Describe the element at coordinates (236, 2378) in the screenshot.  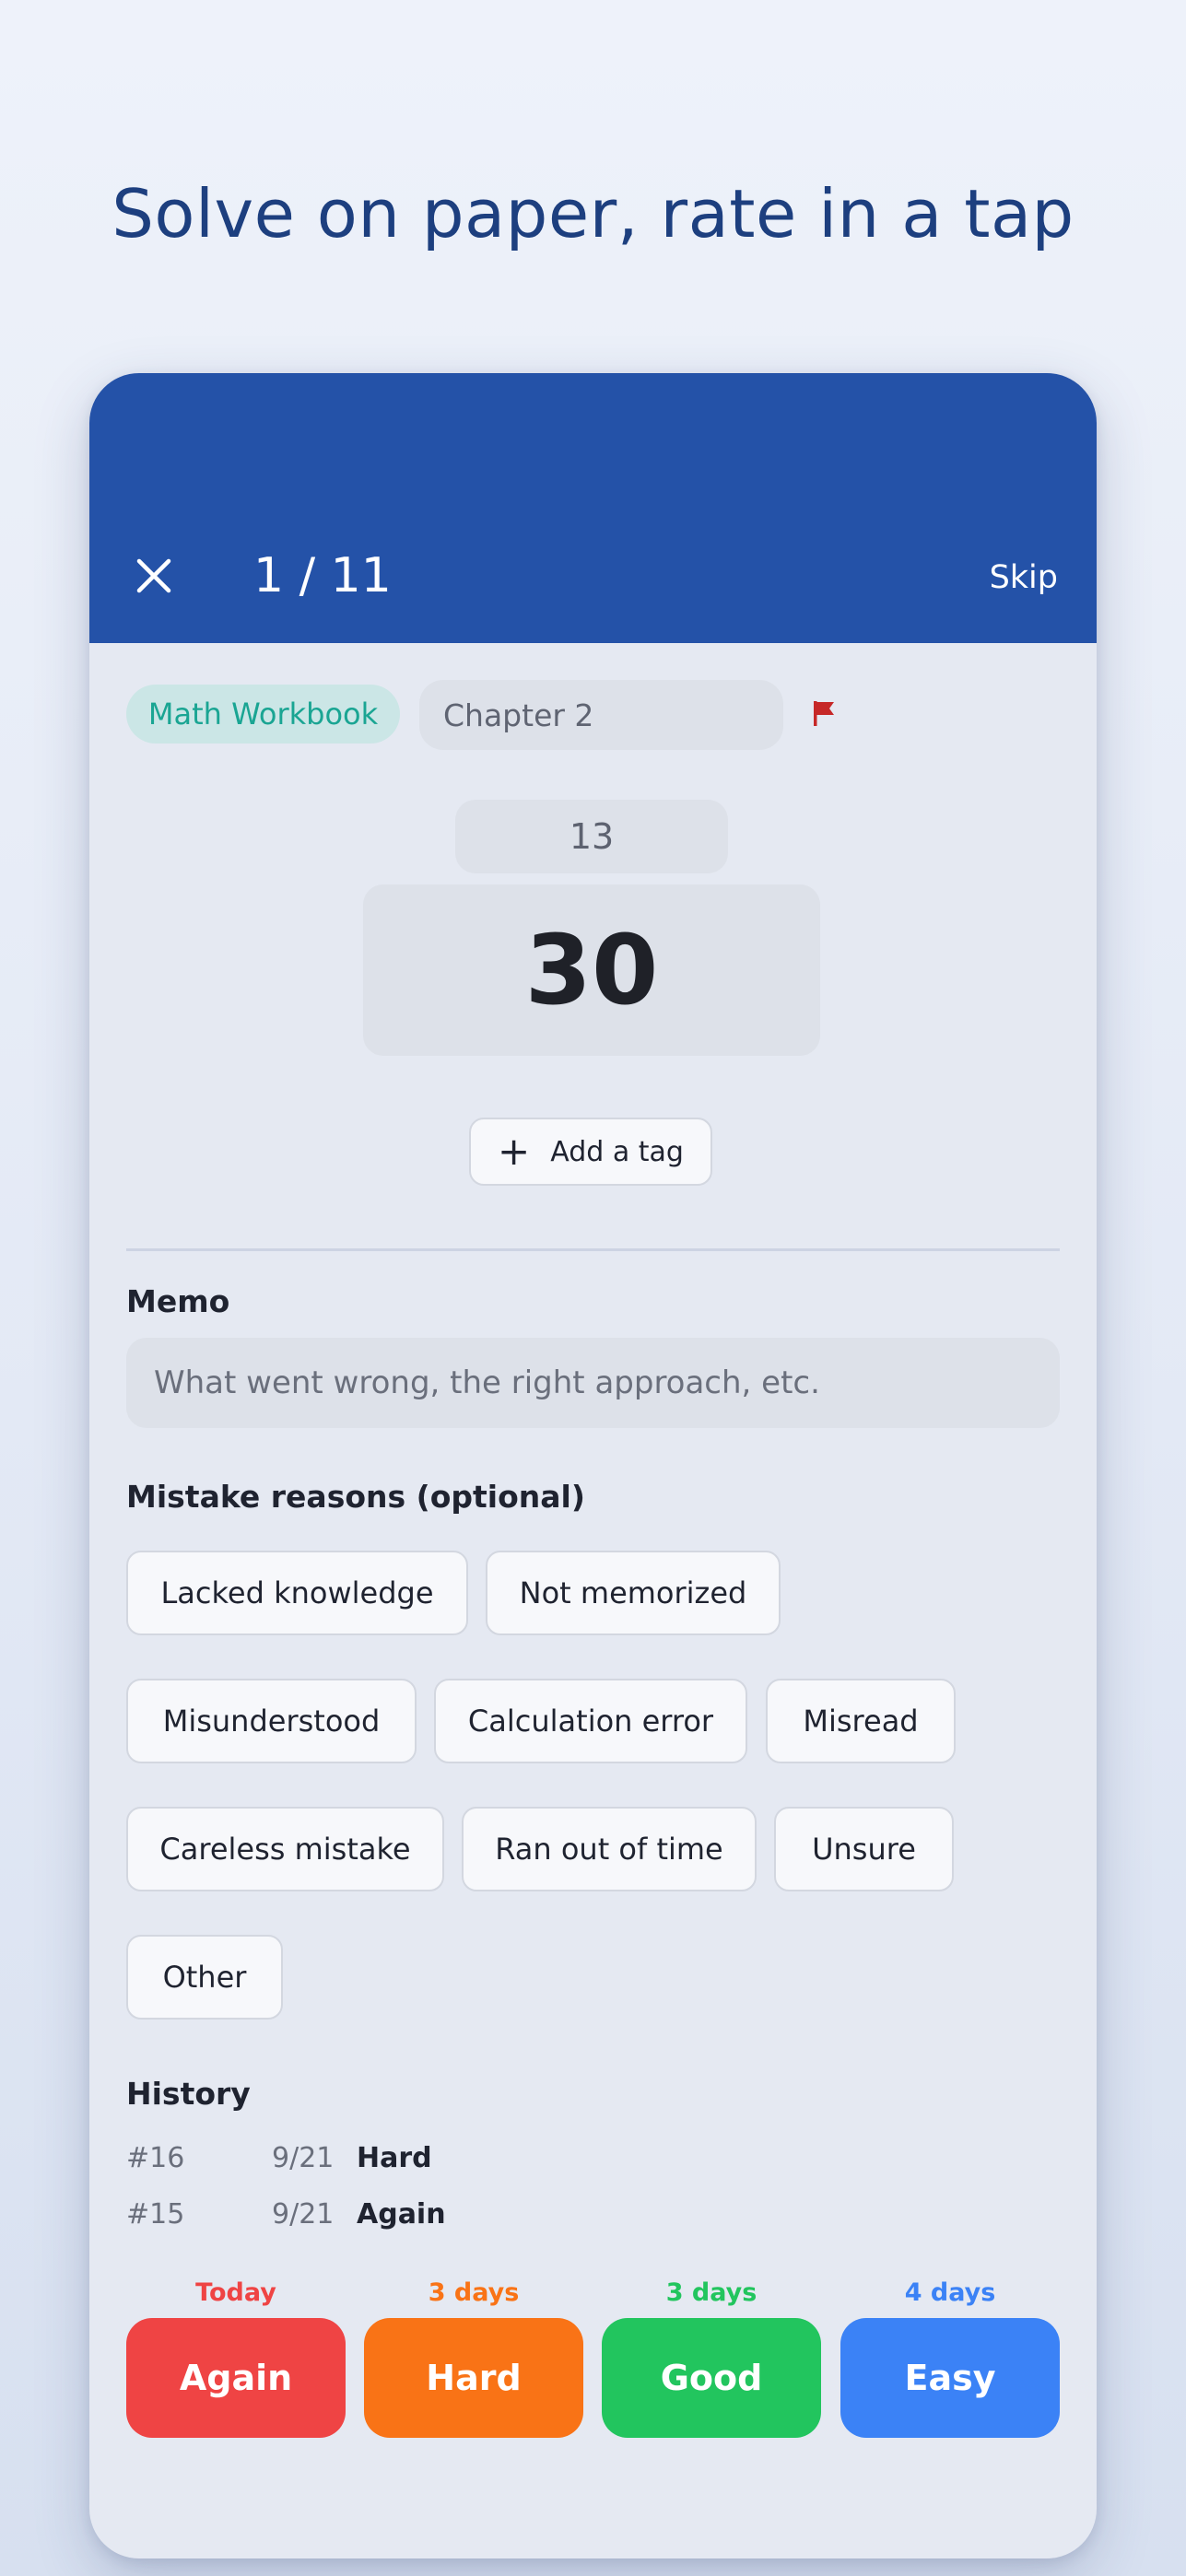
I see `again-button: Again` at that location.